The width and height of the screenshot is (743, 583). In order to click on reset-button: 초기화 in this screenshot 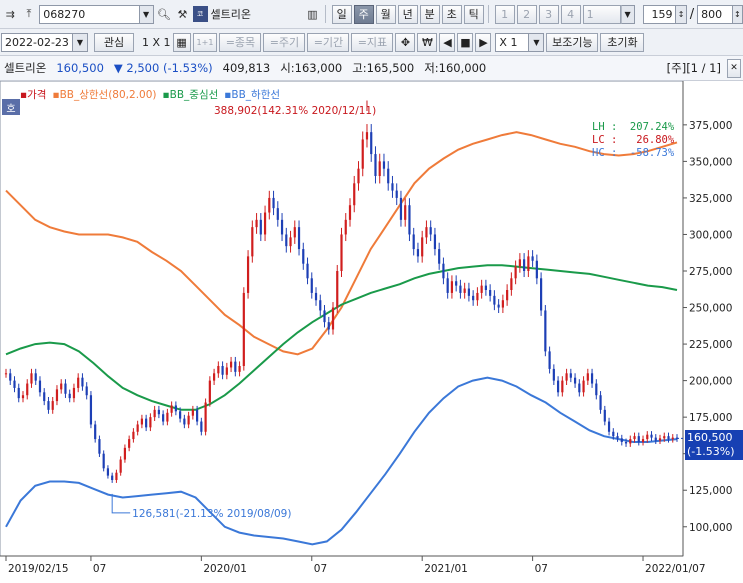, I will do `click(622, 42)`.